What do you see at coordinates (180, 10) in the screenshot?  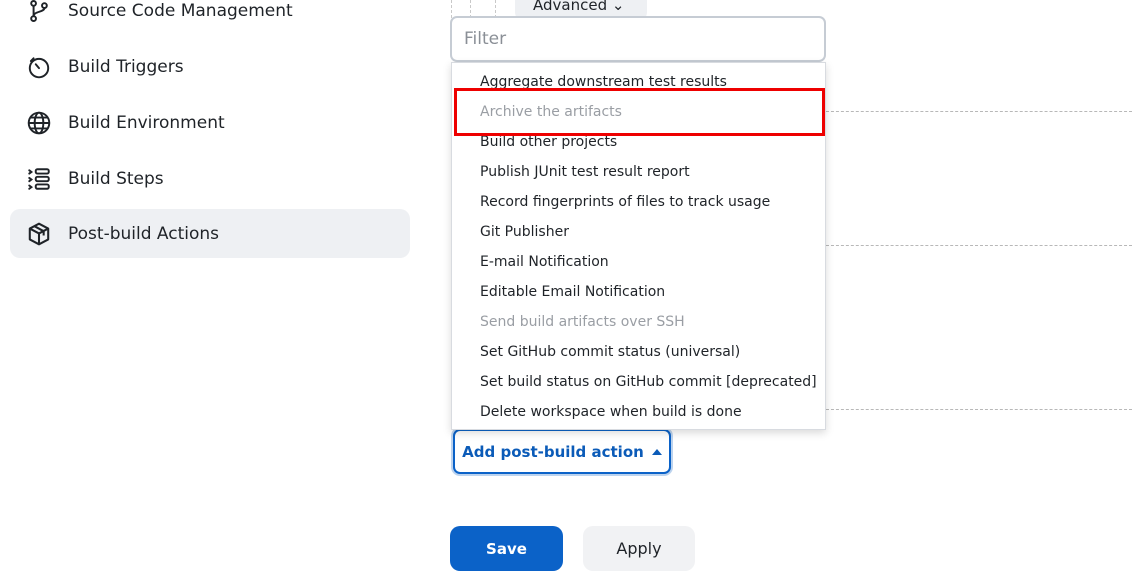 I see `sidebar-item-label: Source Code Management` at bounding box center [180, 10].